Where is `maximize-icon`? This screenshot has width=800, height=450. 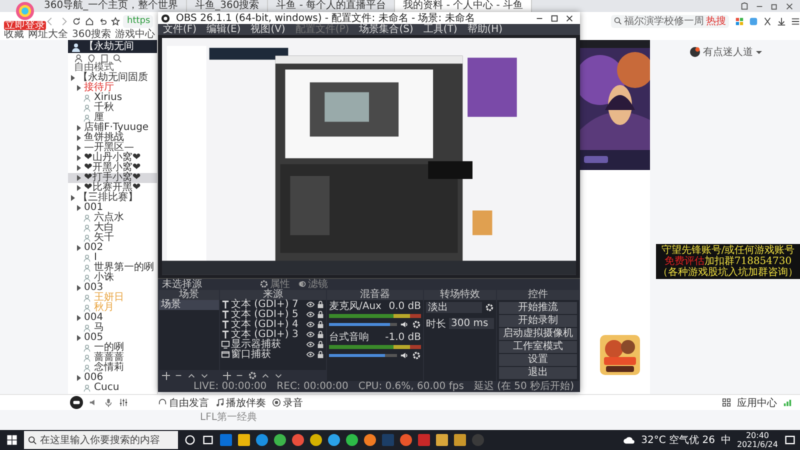 maximize-icon is located at coordinates (554, 18).